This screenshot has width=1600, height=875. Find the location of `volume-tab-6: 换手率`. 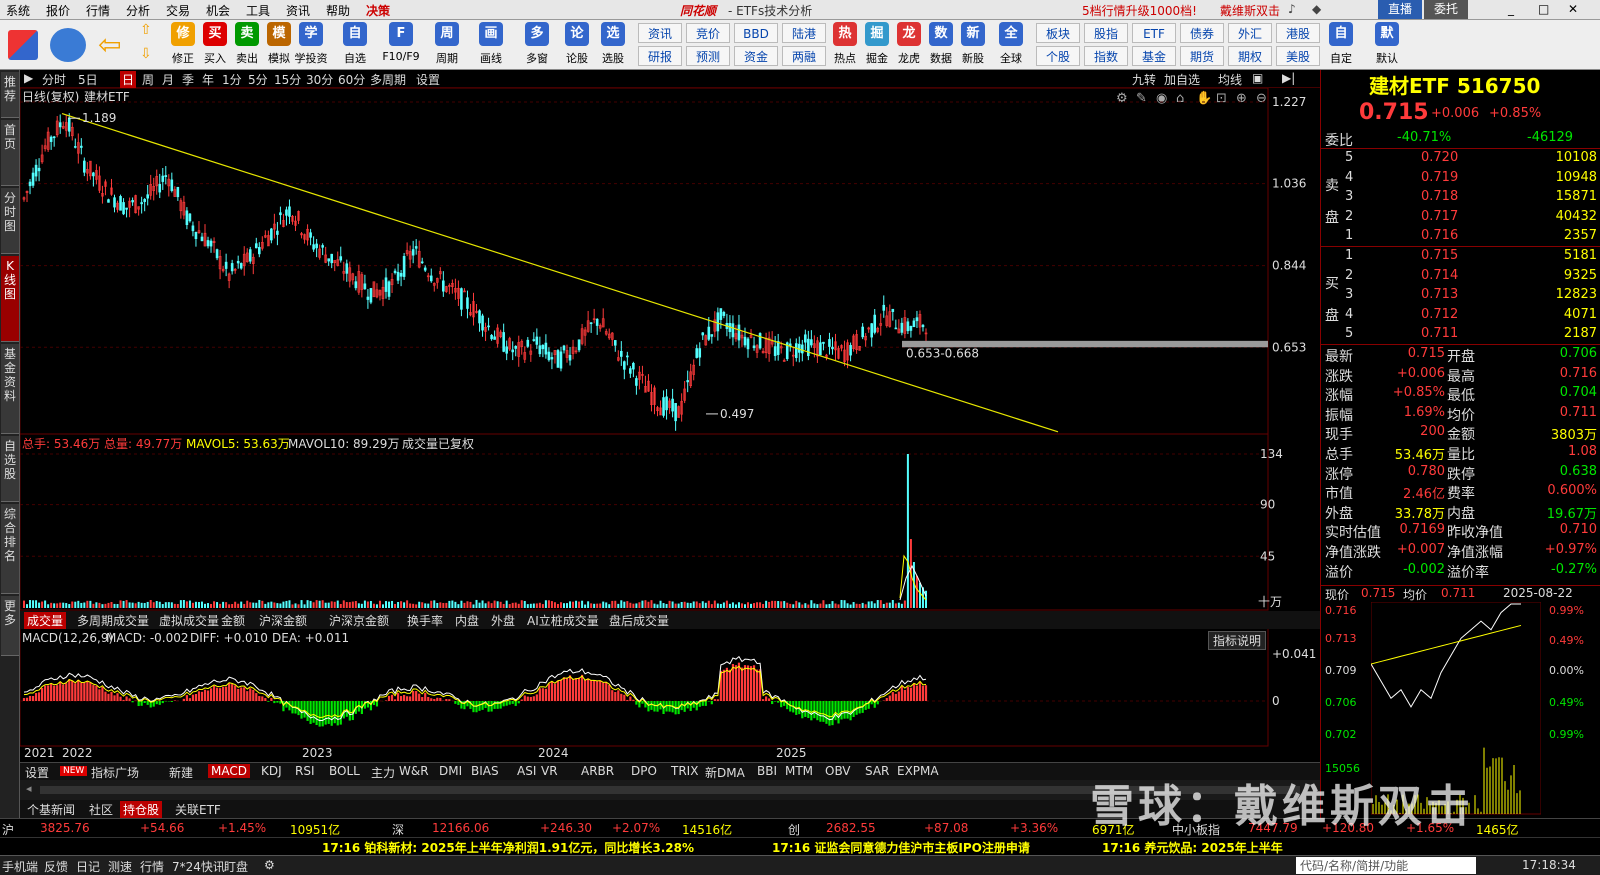

volume-tab-6: 换手率 is located at coordinates (425, 620).